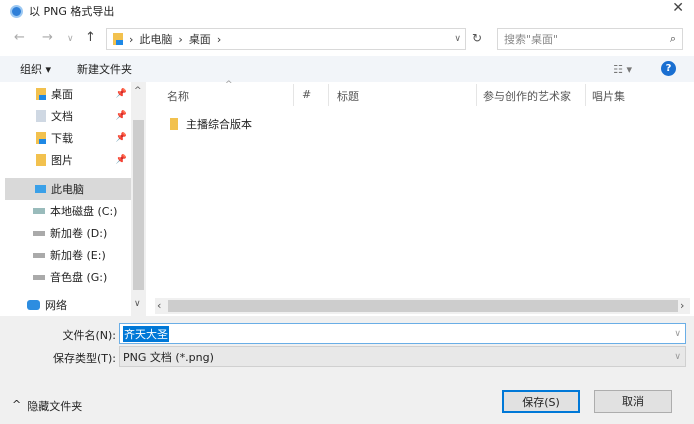 Image resolution: width=694 pixels, height=424 pixels. What do you see at coordinates (633, 401) in the screenshot?
I see `cancel-button: 取消` at bounding box center [633, 401].